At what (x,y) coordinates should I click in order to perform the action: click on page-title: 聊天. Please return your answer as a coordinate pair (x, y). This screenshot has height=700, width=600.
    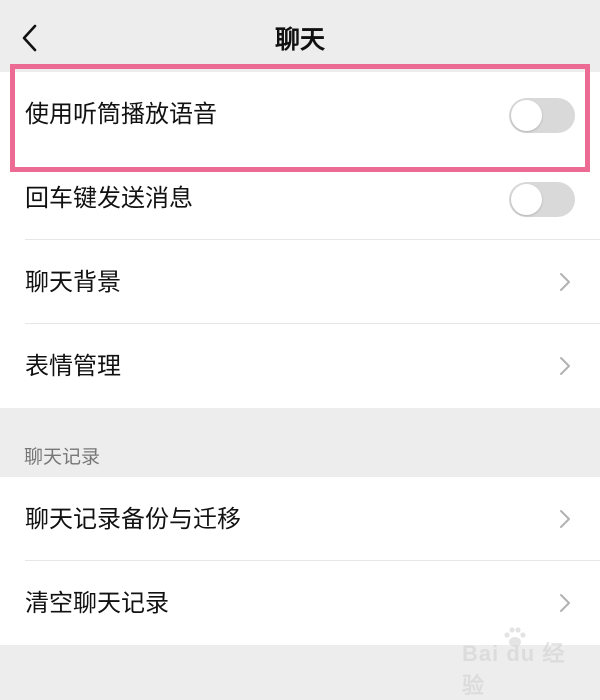
    Looking at the image, I should click on (299, 39).